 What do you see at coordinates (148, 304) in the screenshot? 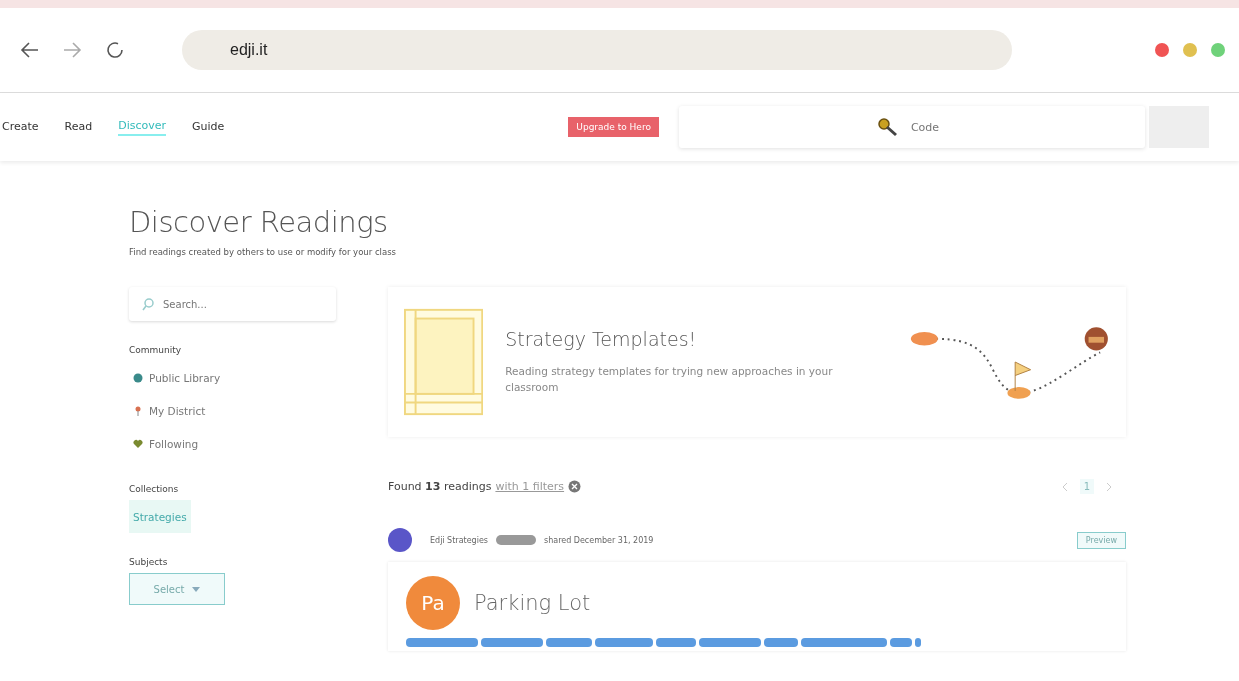
I see `search-icon` at bounding box center [148, 304].